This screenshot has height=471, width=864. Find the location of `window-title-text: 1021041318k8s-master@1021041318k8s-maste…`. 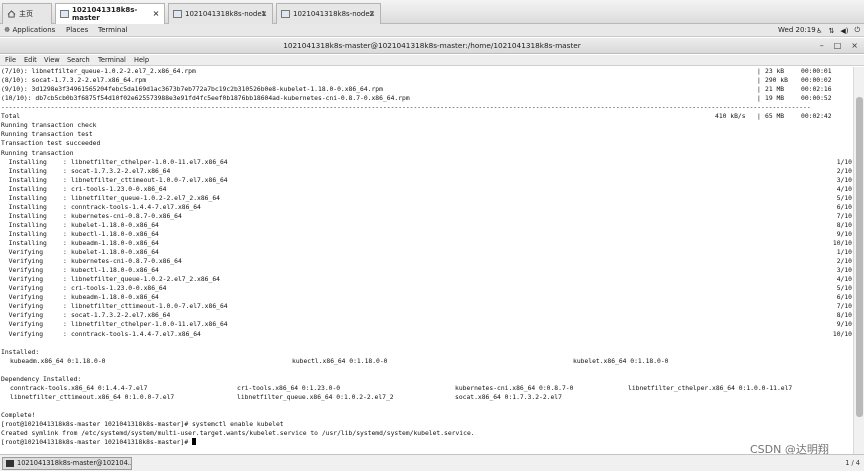

window-title-text: 1021041318k8s-master@1021041318k8s-maste… is located at coordinates (432, 45).